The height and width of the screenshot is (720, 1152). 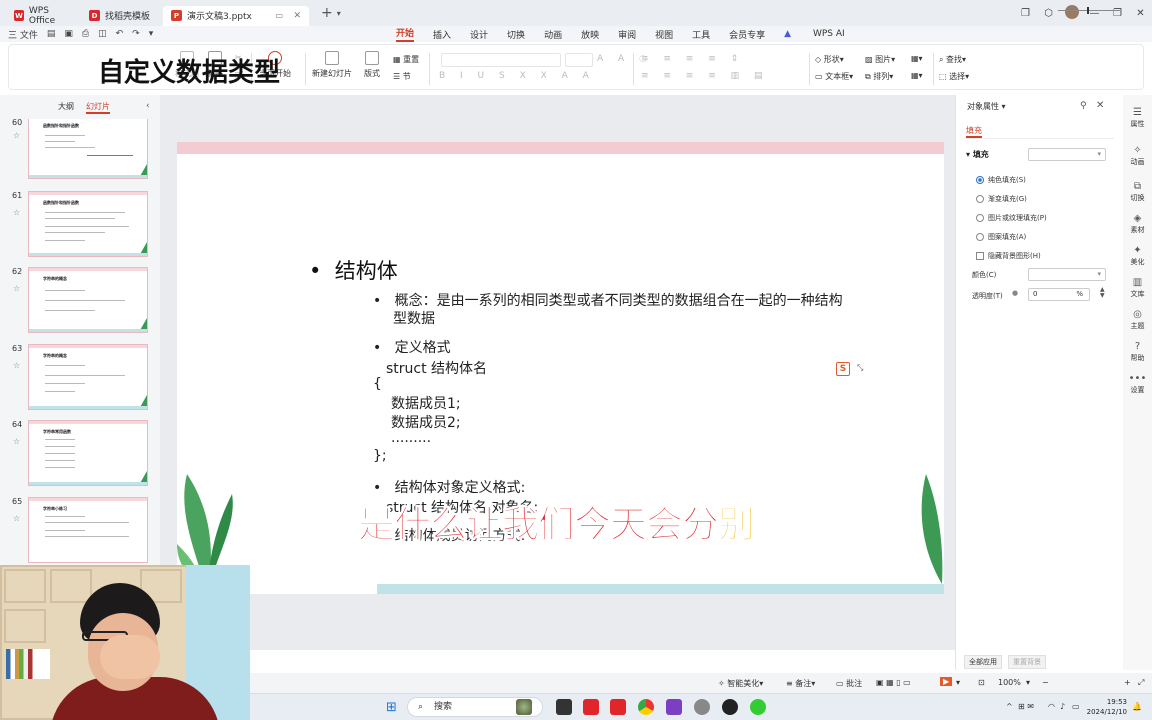 What do you see at coordinates (1141, 683) in the screenshot?
I see `fullscreen-icon: ⤢` at bounding box center [1141, 683].